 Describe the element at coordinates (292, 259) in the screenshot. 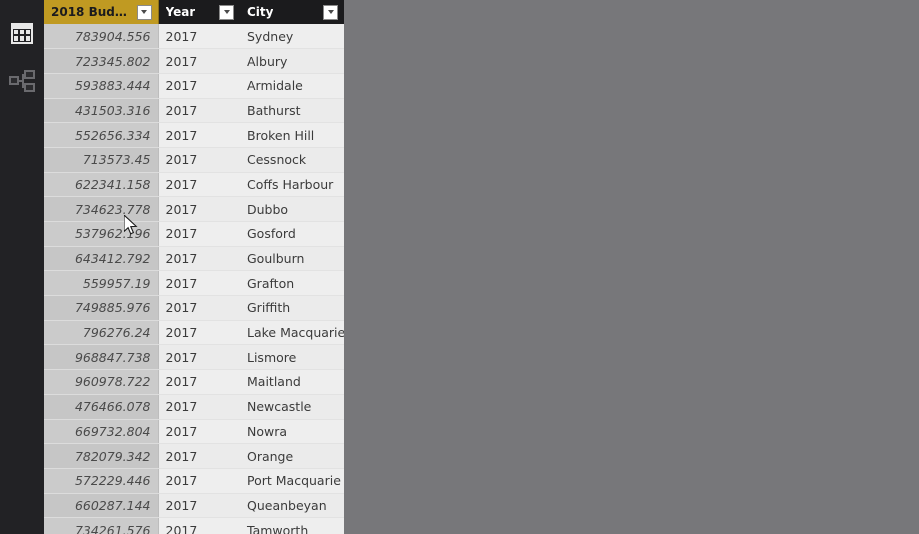

I see `table-cell-city: Goulburn` at that location.